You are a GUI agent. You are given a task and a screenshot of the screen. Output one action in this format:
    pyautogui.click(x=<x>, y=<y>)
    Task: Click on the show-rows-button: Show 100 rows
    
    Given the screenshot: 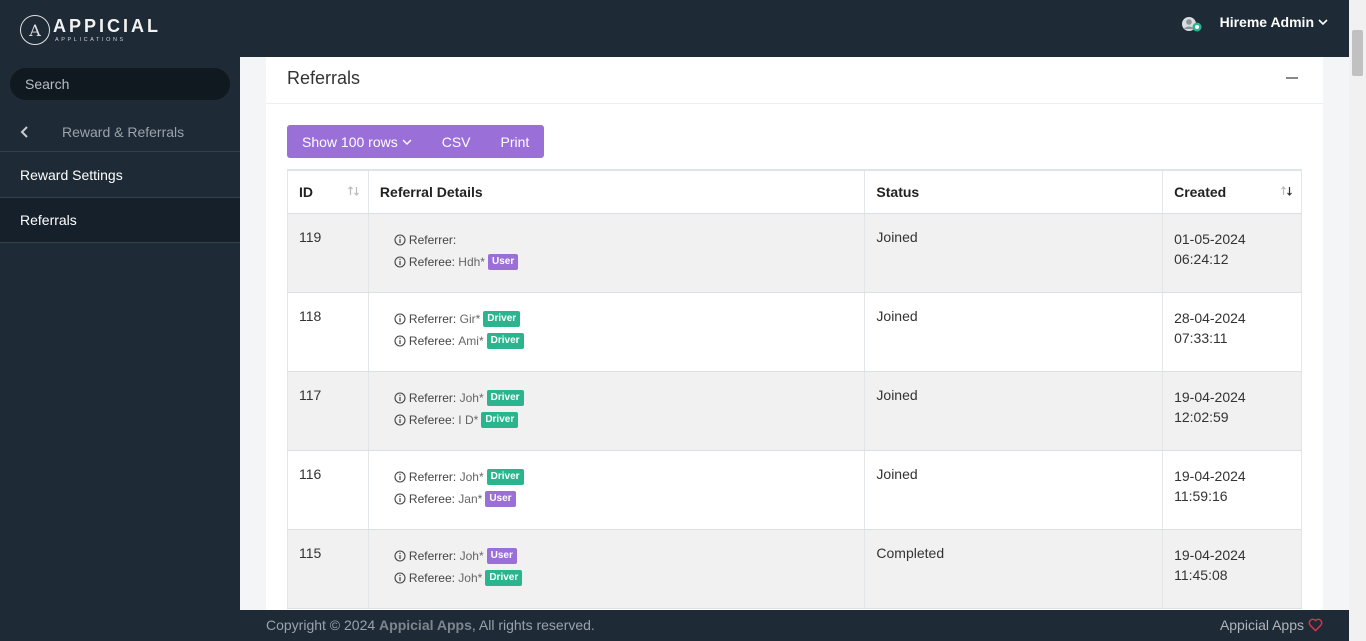 What is the action you would take?
    pyautogui.click(x=357, y=141)
    